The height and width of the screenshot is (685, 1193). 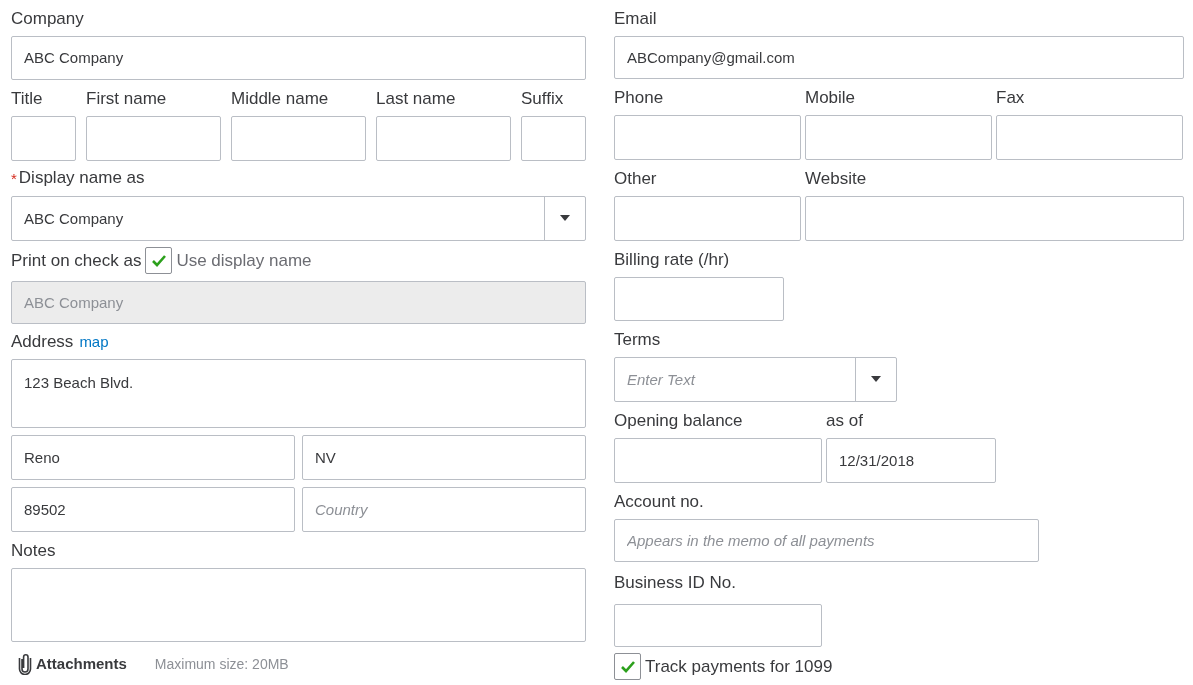 I want to click on field-label: Email, so click(x=636, y=19).